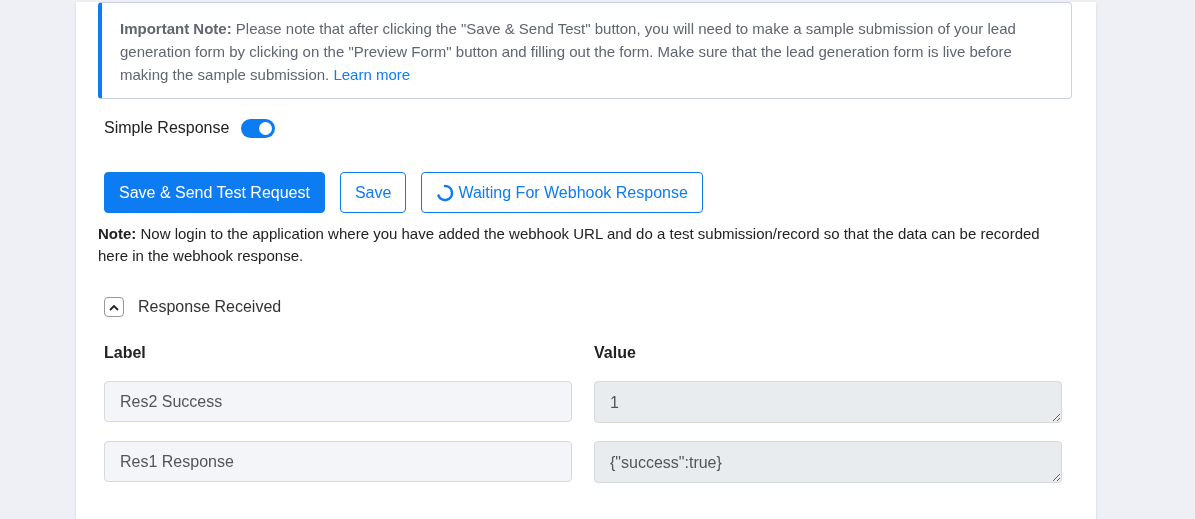  What do you see at coordinates (214, 192) in the screenshot?
I see `send-test-button: Save & Send Test Request` at bounding box center [214, 192].